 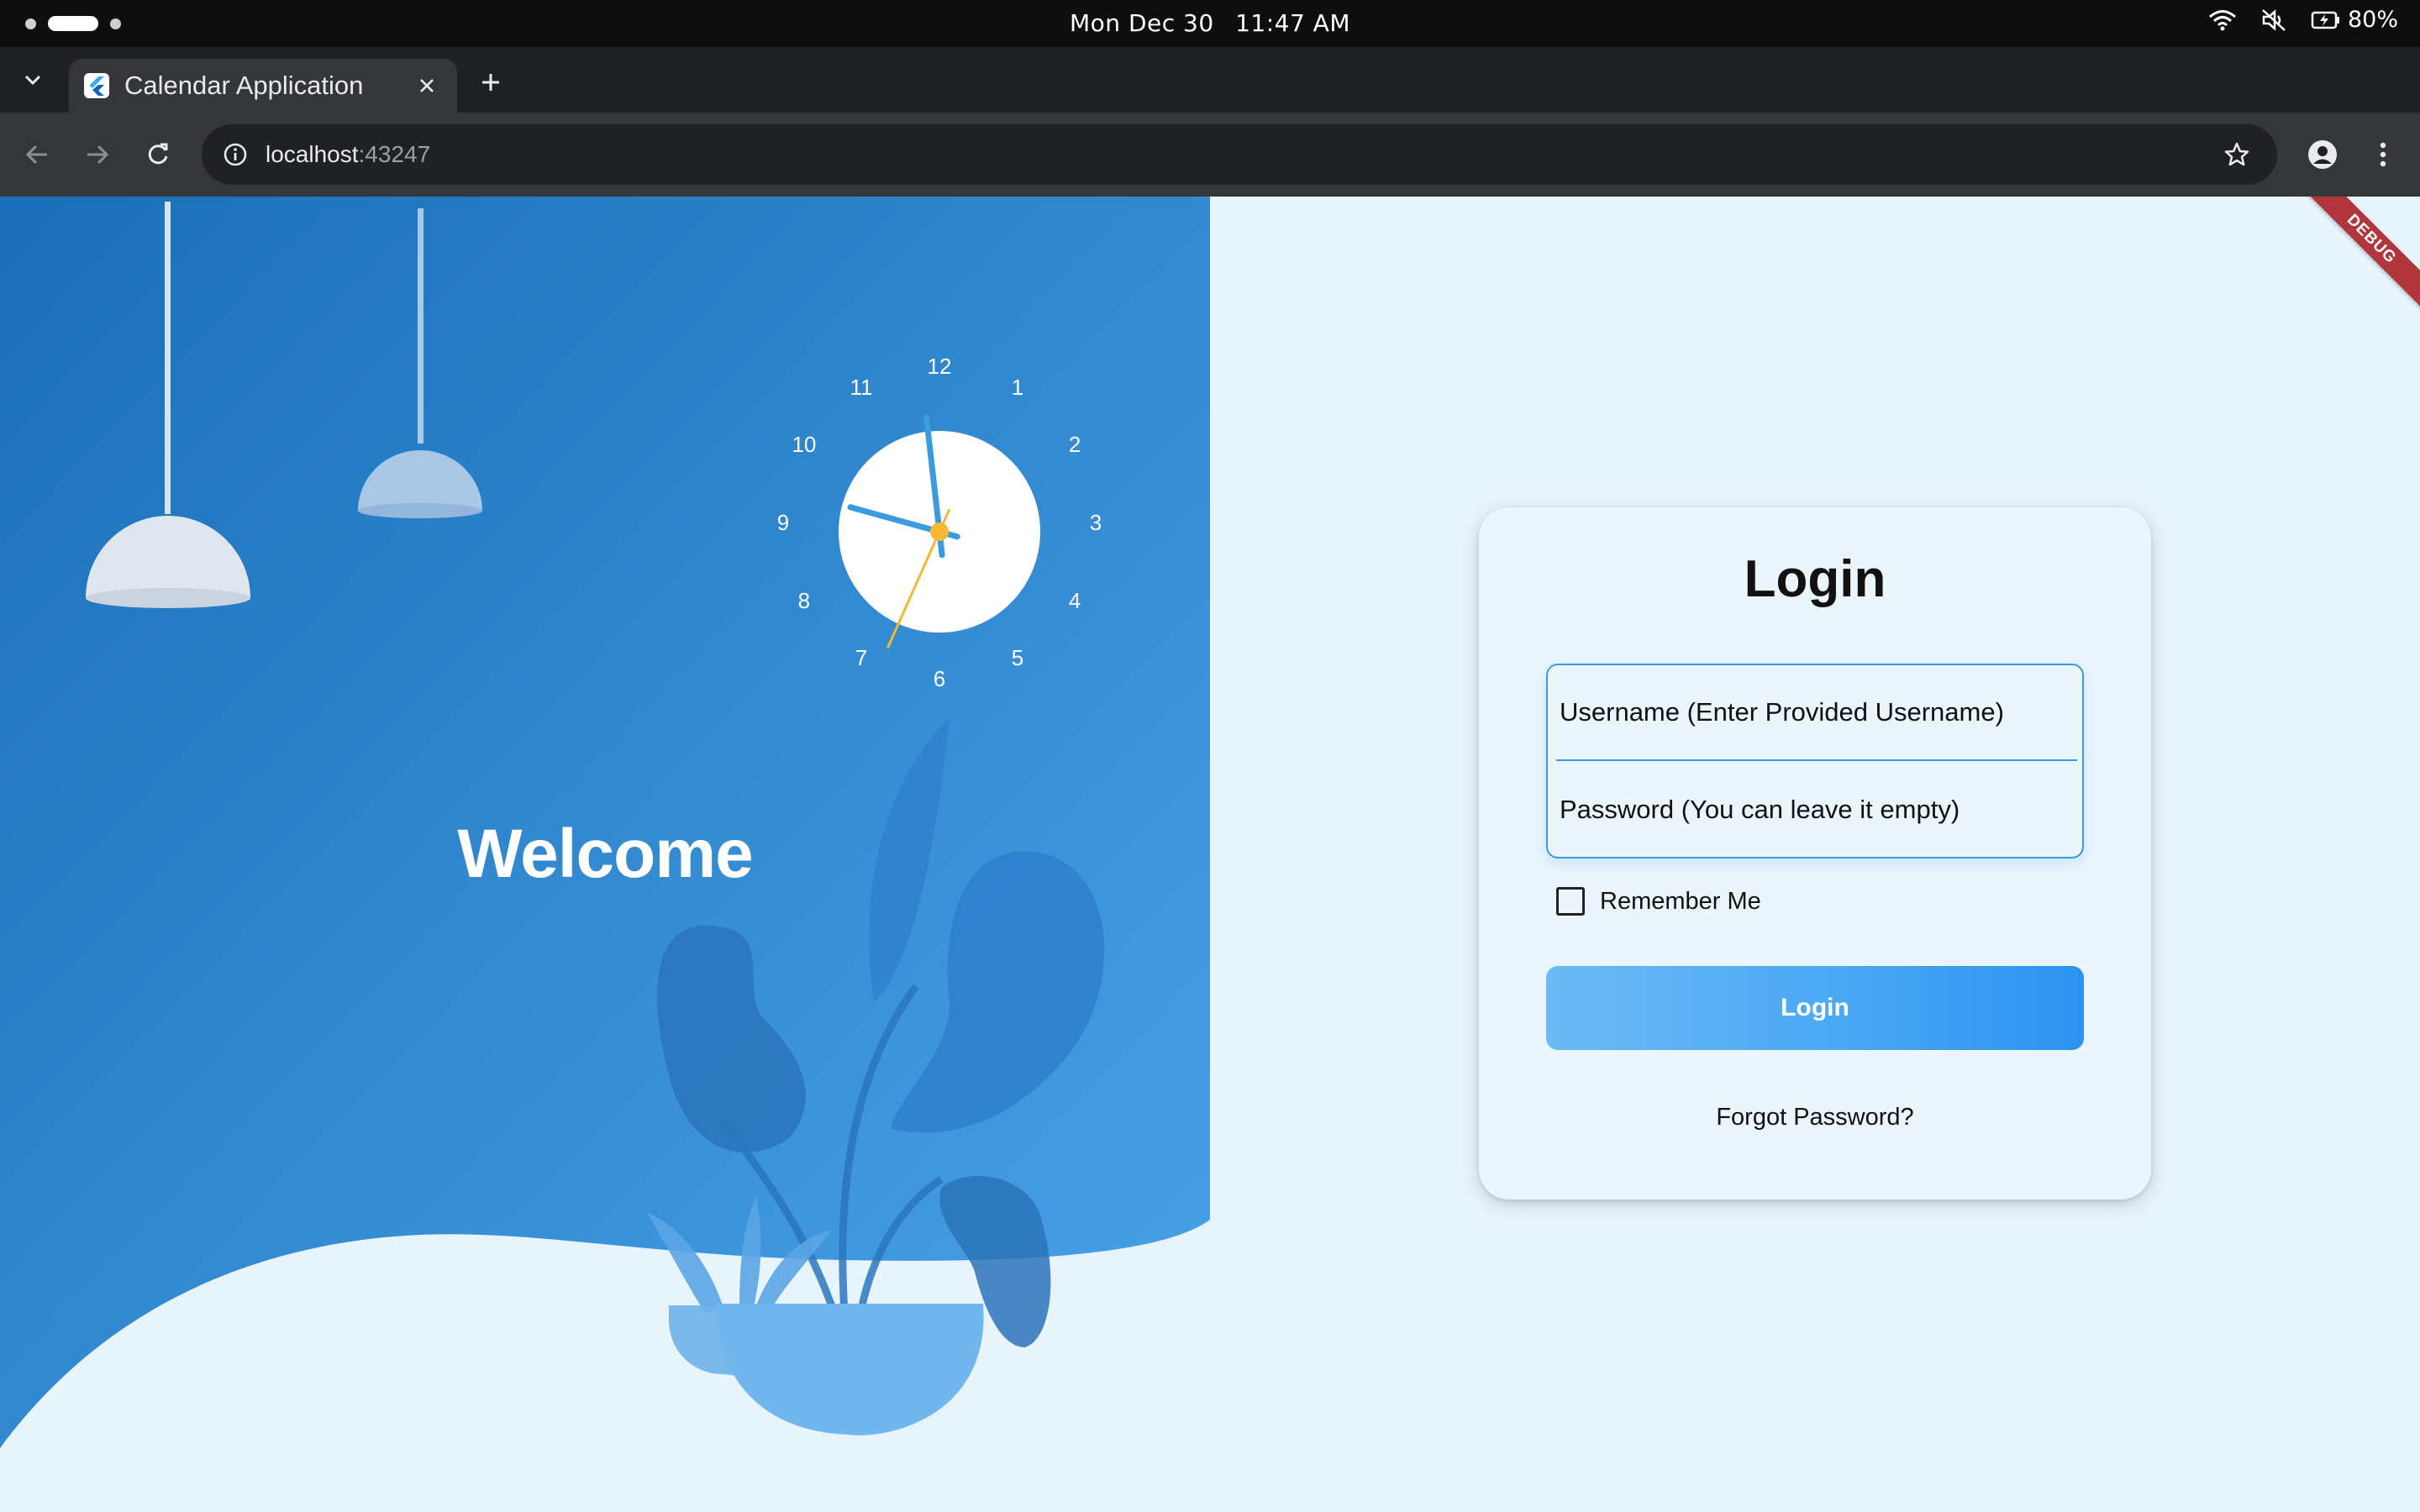 What do you see at coordinates (783, 522) in the screenshot?
I see `clock-number: 9` at bounding box center [783, 522].